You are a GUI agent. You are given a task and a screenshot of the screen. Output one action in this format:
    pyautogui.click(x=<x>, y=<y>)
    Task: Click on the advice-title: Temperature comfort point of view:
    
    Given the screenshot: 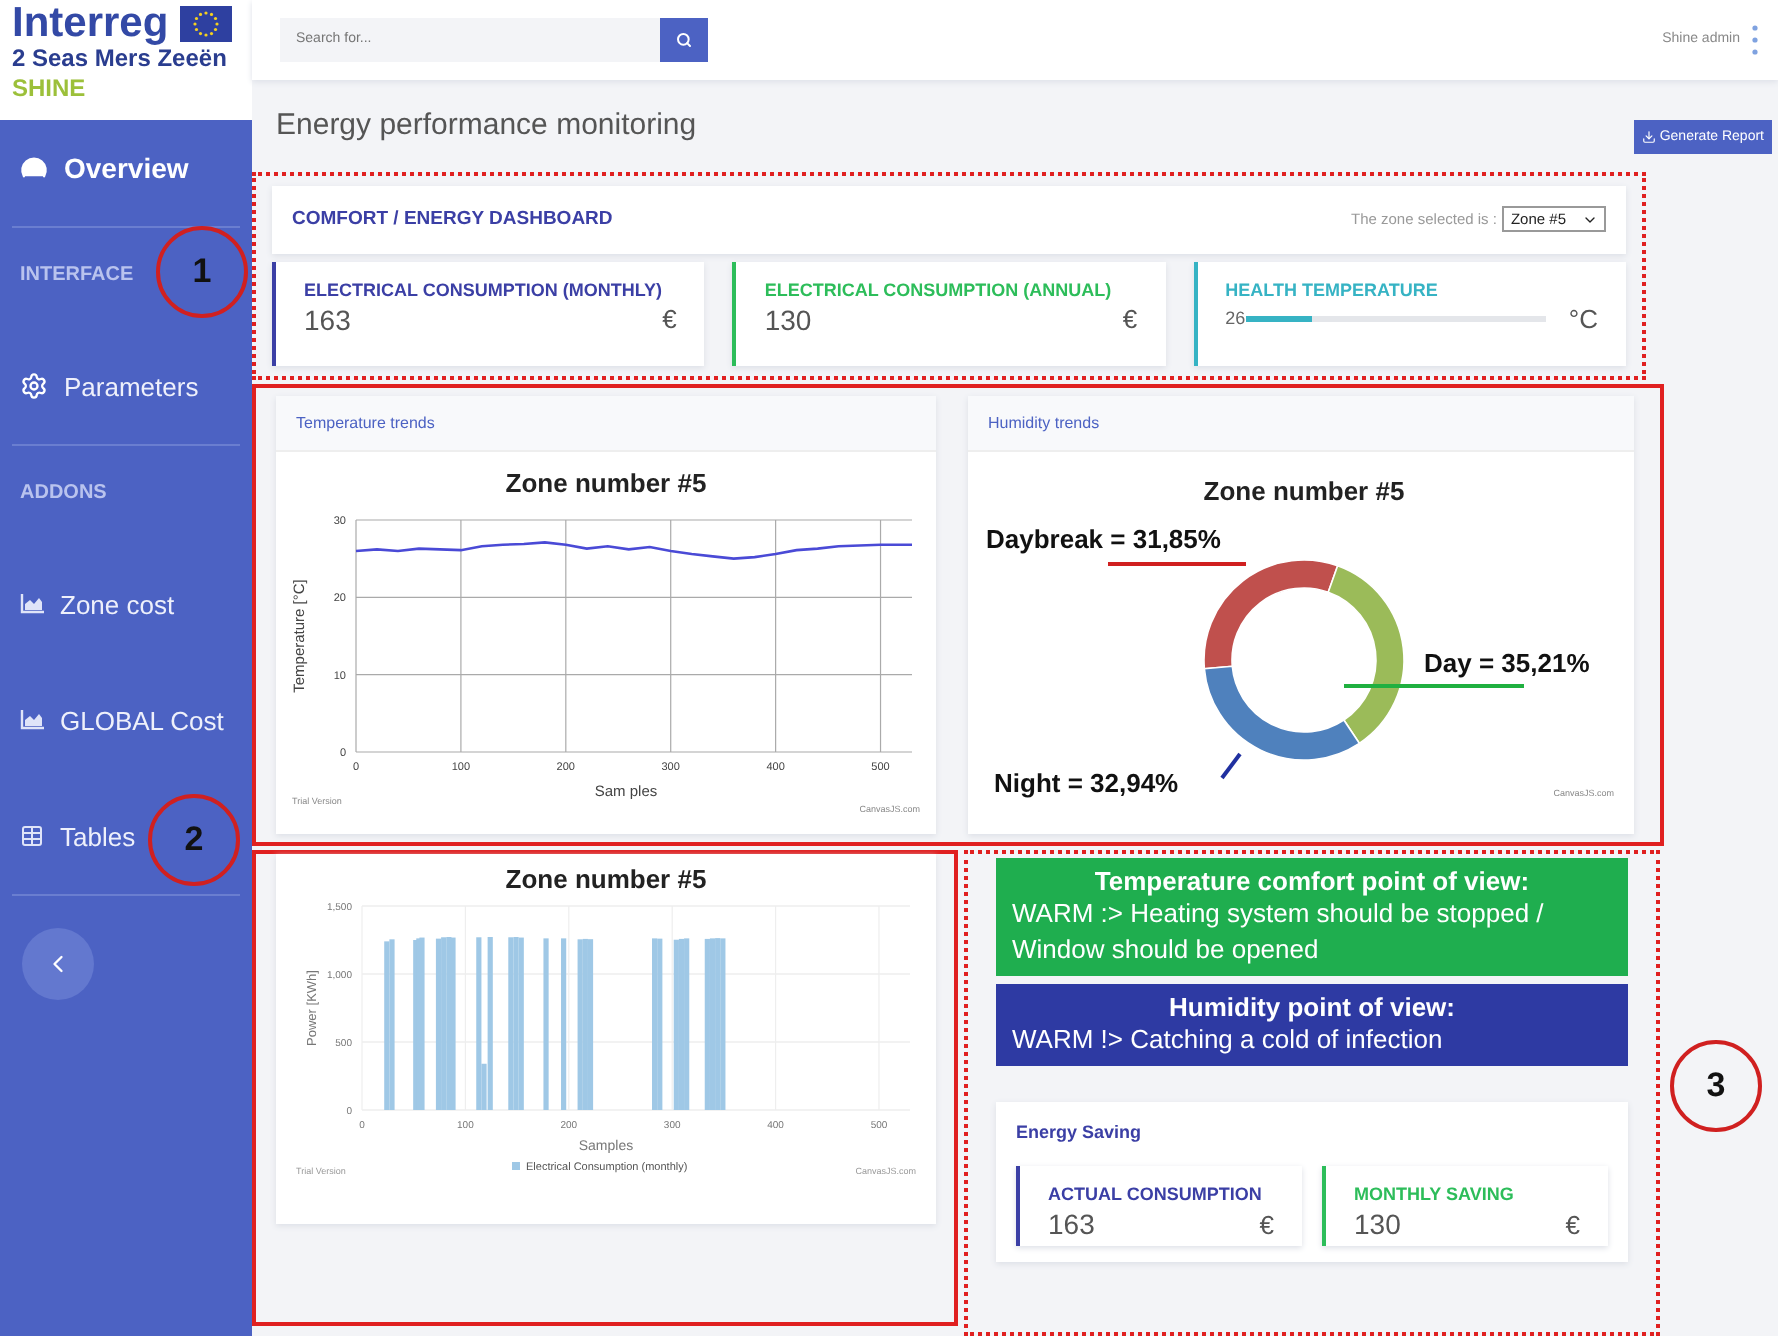 What is the action you would take?
    pyautogui.click(x=1312, y=881)
    